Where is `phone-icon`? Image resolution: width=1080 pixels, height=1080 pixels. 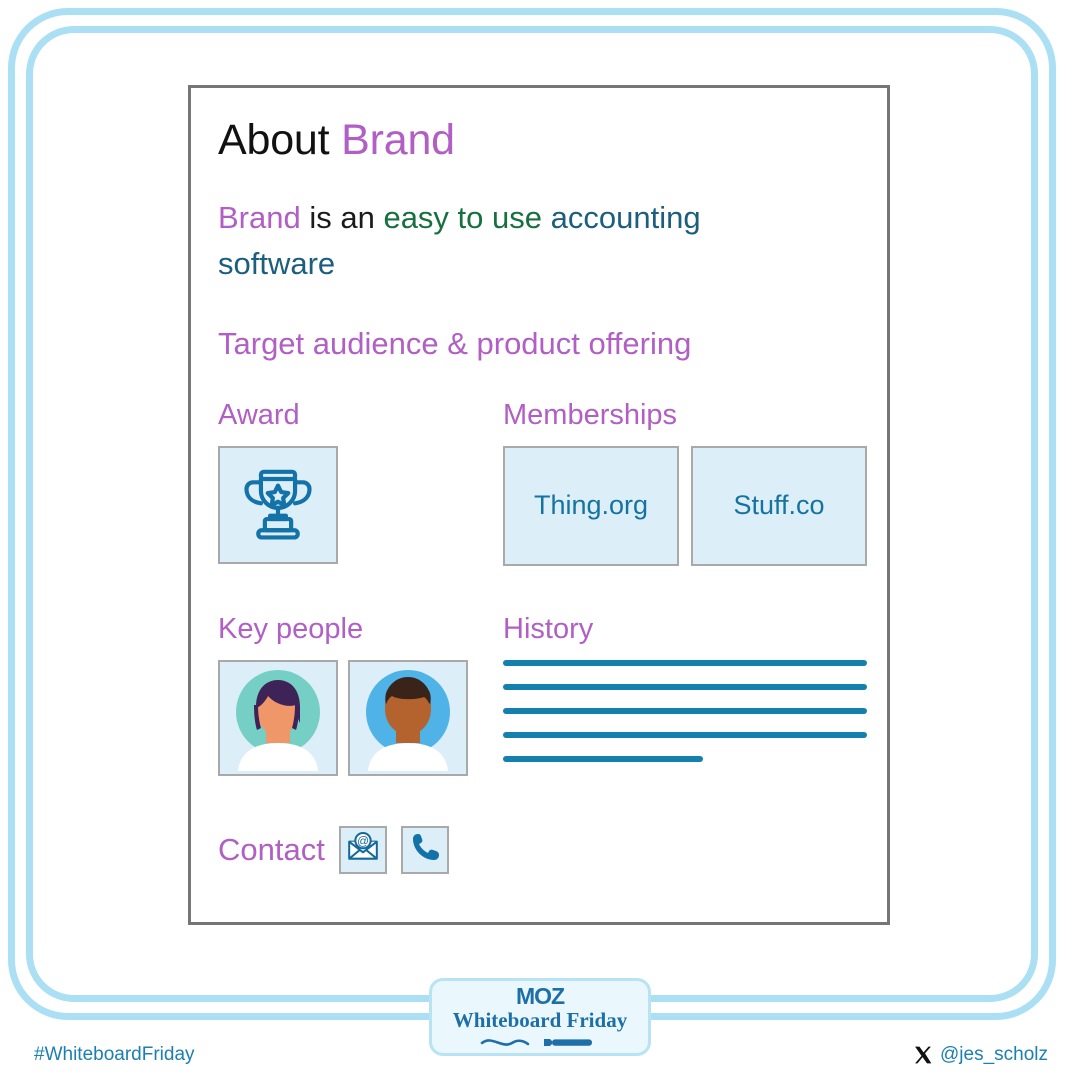
phone-icon is located at coordinates (425, 849).